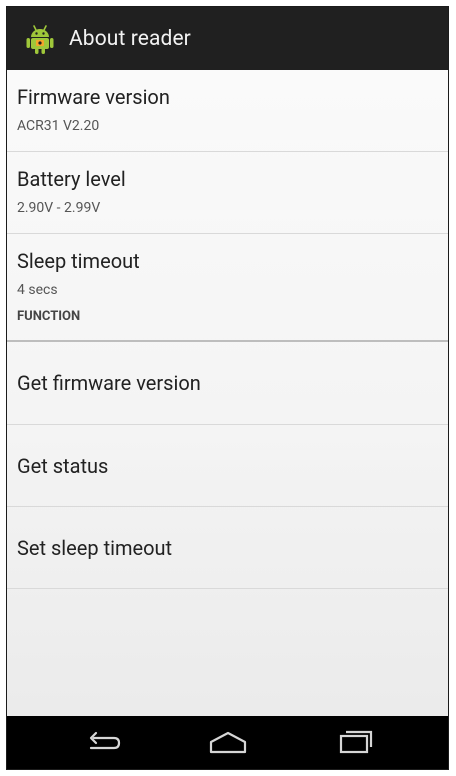 The height and width of the screenshot is (776, 456). What do you see at coordinates (227, 193) in the screenshot?
I see `pref-battery-level: Battery level 2.90V - 2.99V` at bounding box center [227, 193].